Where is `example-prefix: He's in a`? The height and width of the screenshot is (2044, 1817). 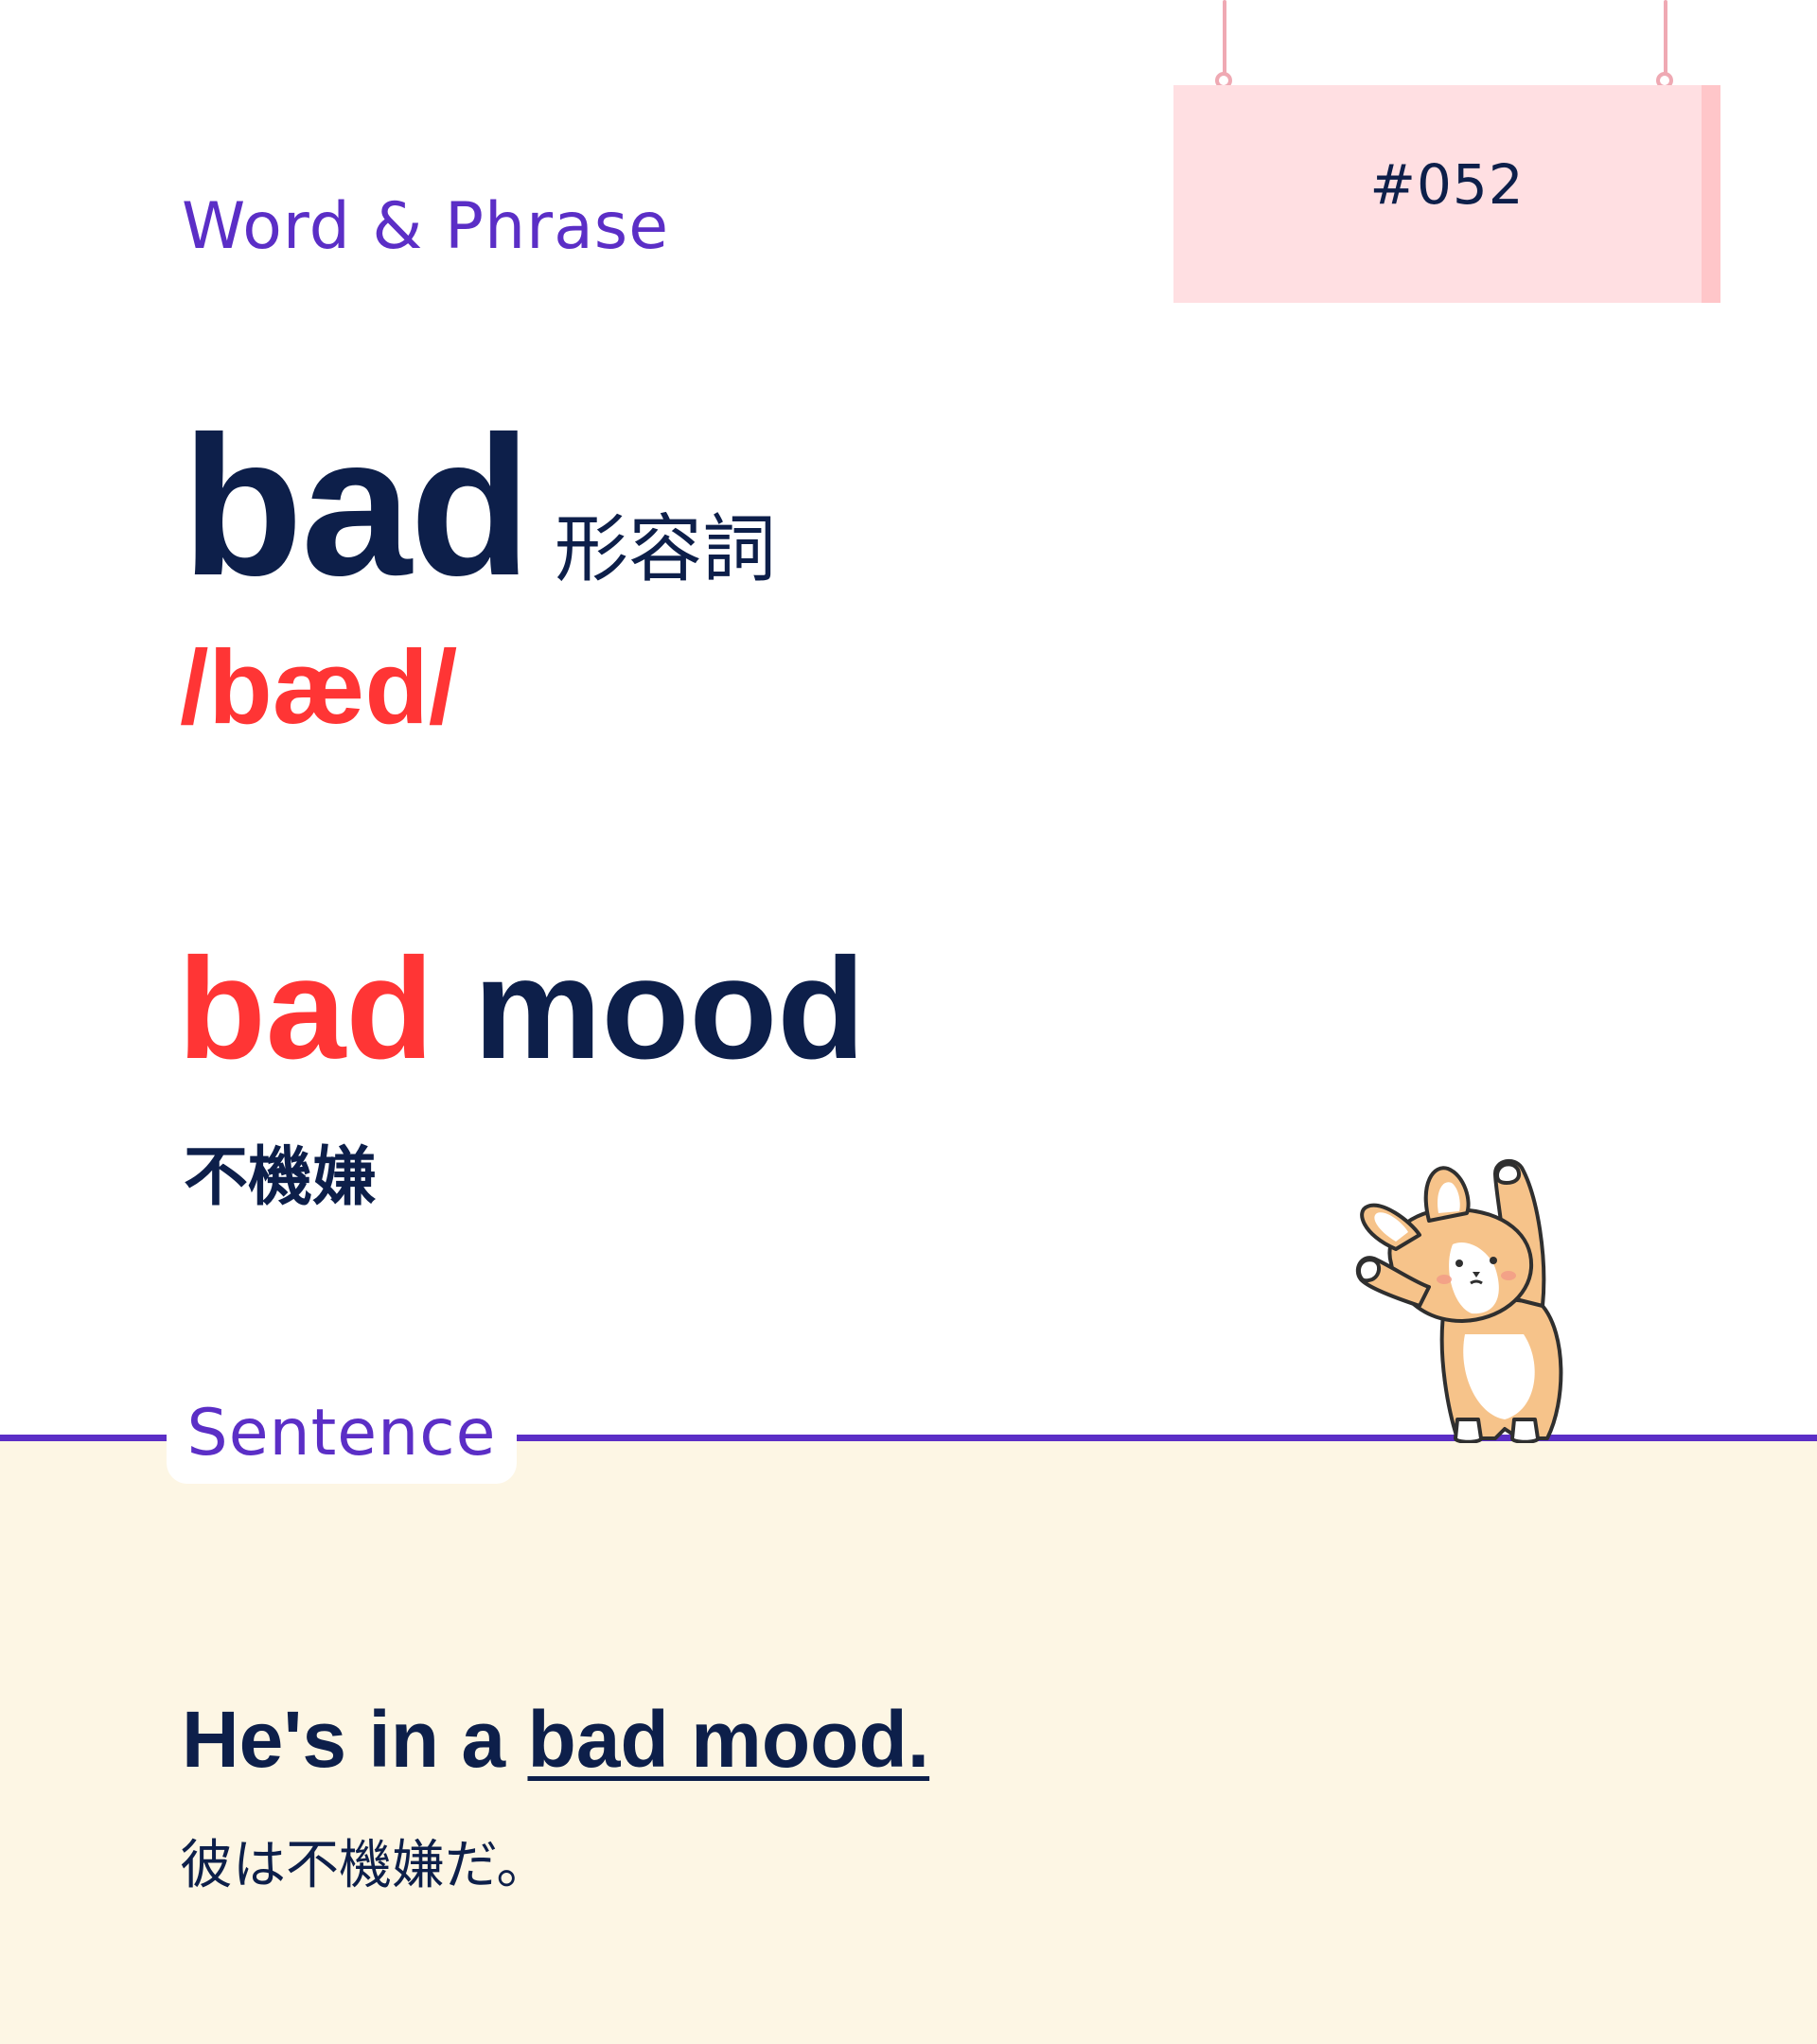
example-prefix: He's in a is located at coordinates (344, 1739).